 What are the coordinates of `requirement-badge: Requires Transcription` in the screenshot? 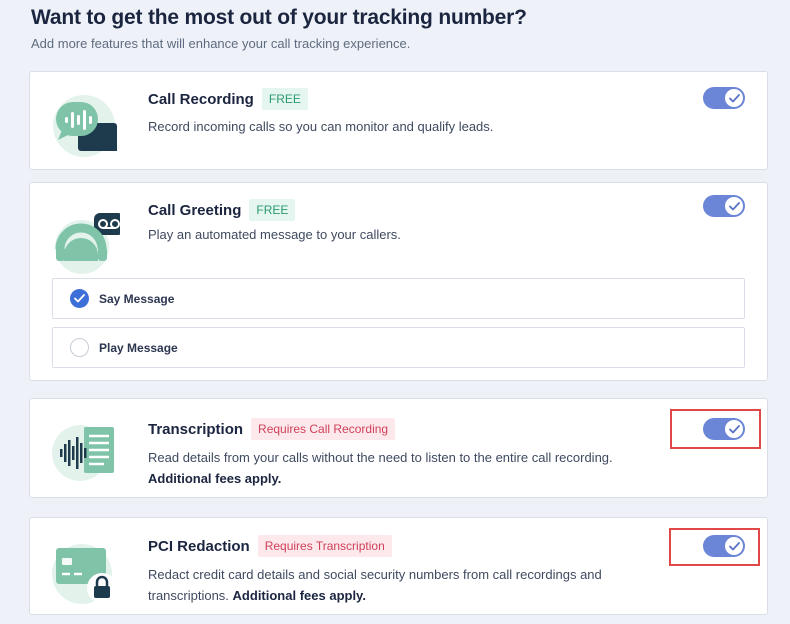 It's located at (324, 546).